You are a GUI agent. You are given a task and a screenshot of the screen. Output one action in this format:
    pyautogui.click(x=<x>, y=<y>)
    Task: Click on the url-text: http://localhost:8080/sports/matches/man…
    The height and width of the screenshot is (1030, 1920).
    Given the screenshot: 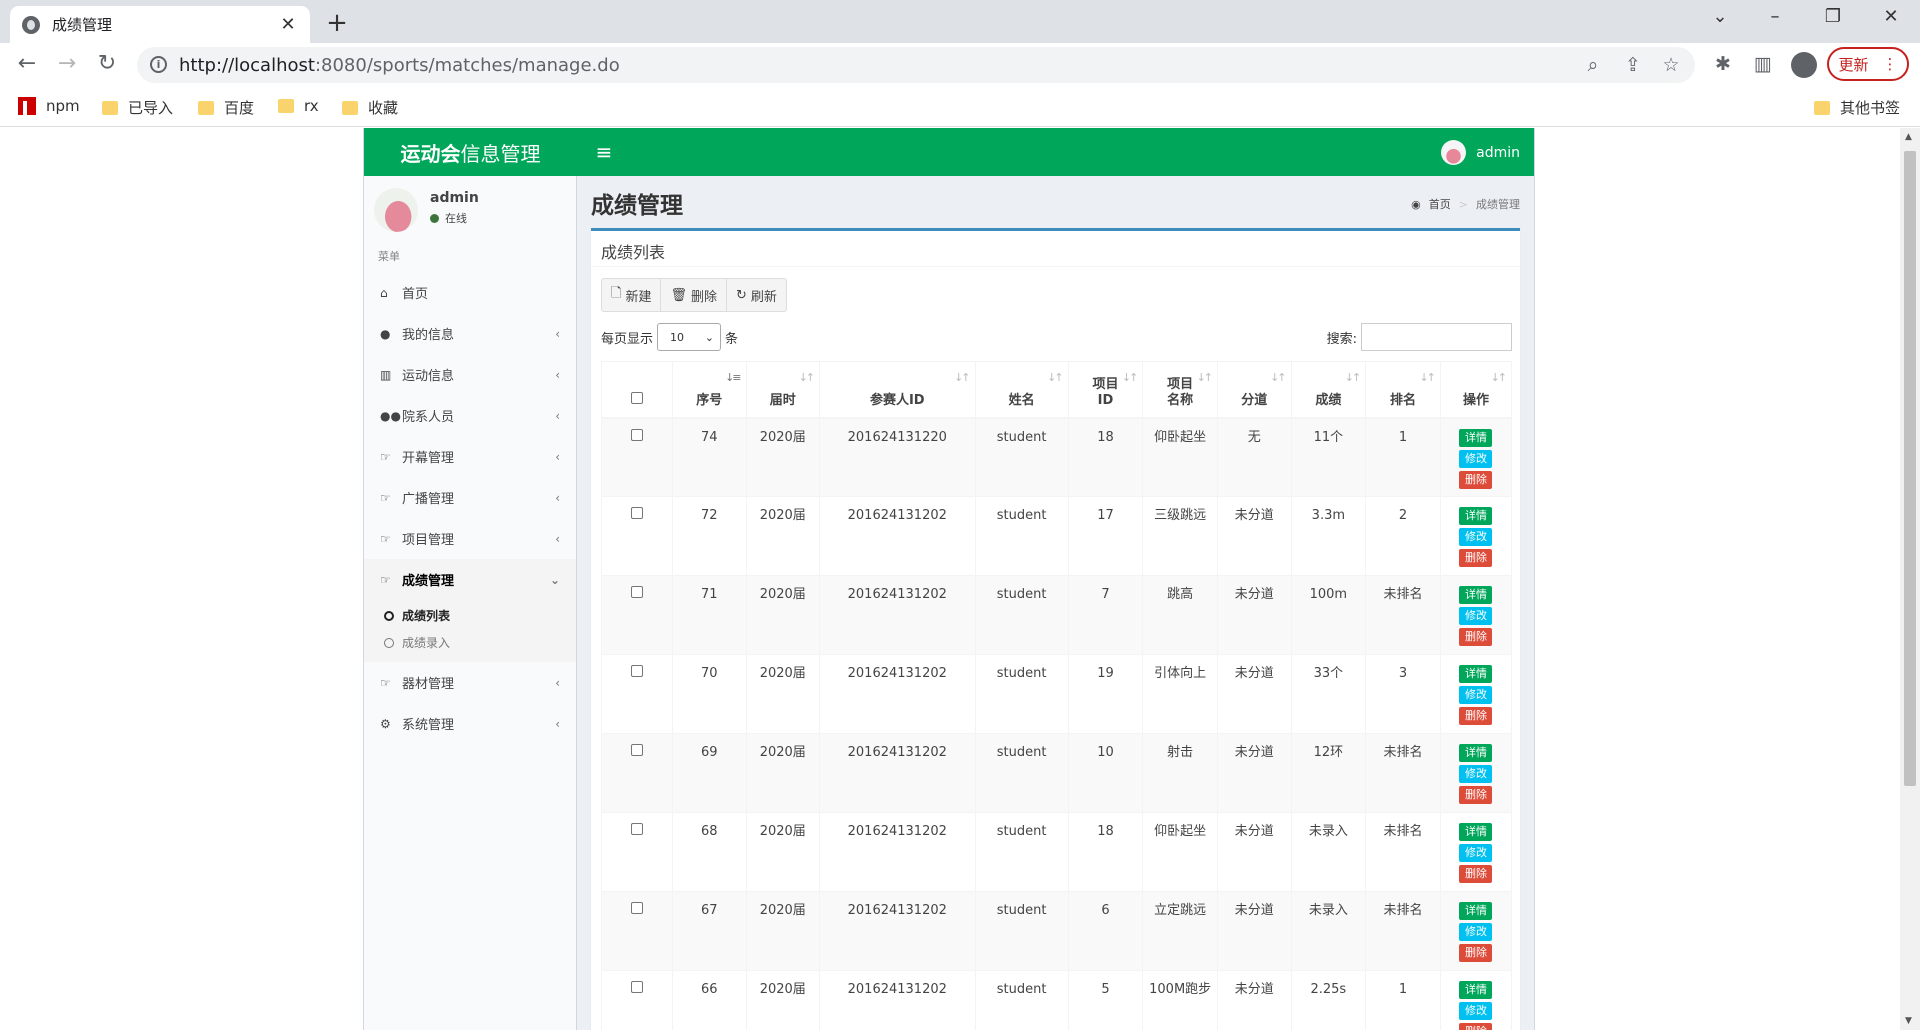 What is the action you would take?
    pyautogui.click(x=399, y=65)
    